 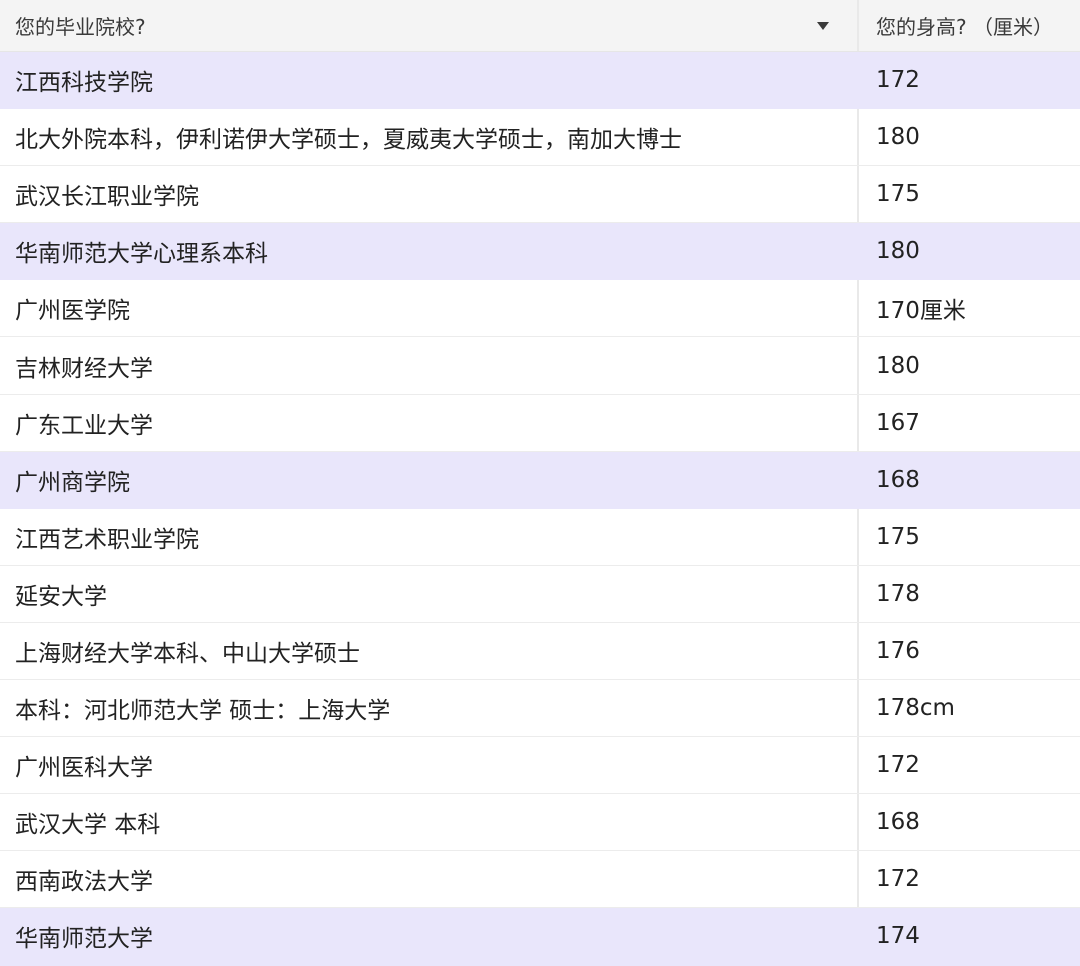 What do you see at coordinates (429, 308) in the screenshot?
I see `school-cell: 广州医学院` at bounding box center [429, 308].